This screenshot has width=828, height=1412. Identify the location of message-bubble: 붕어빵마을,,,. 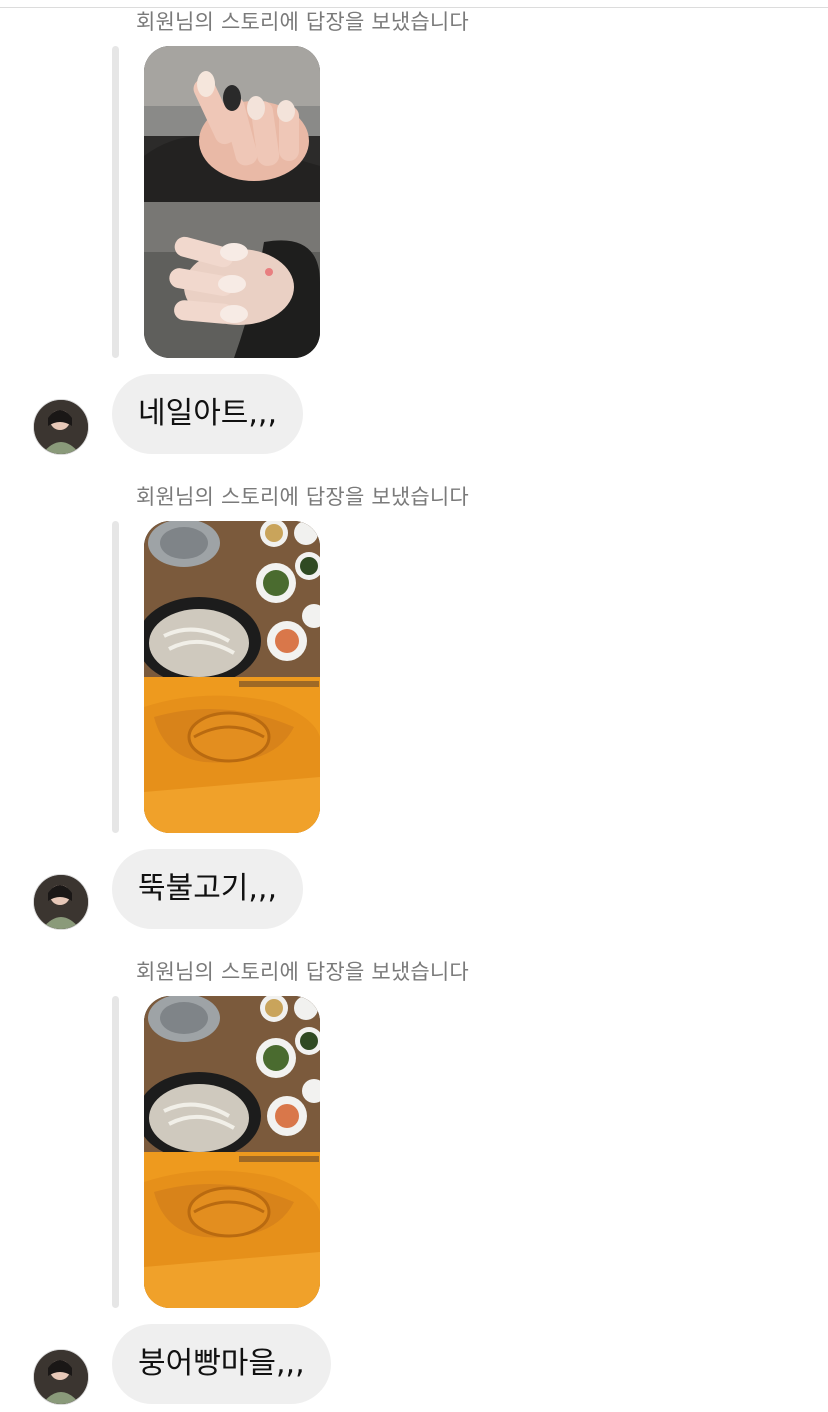
(221, 1364).